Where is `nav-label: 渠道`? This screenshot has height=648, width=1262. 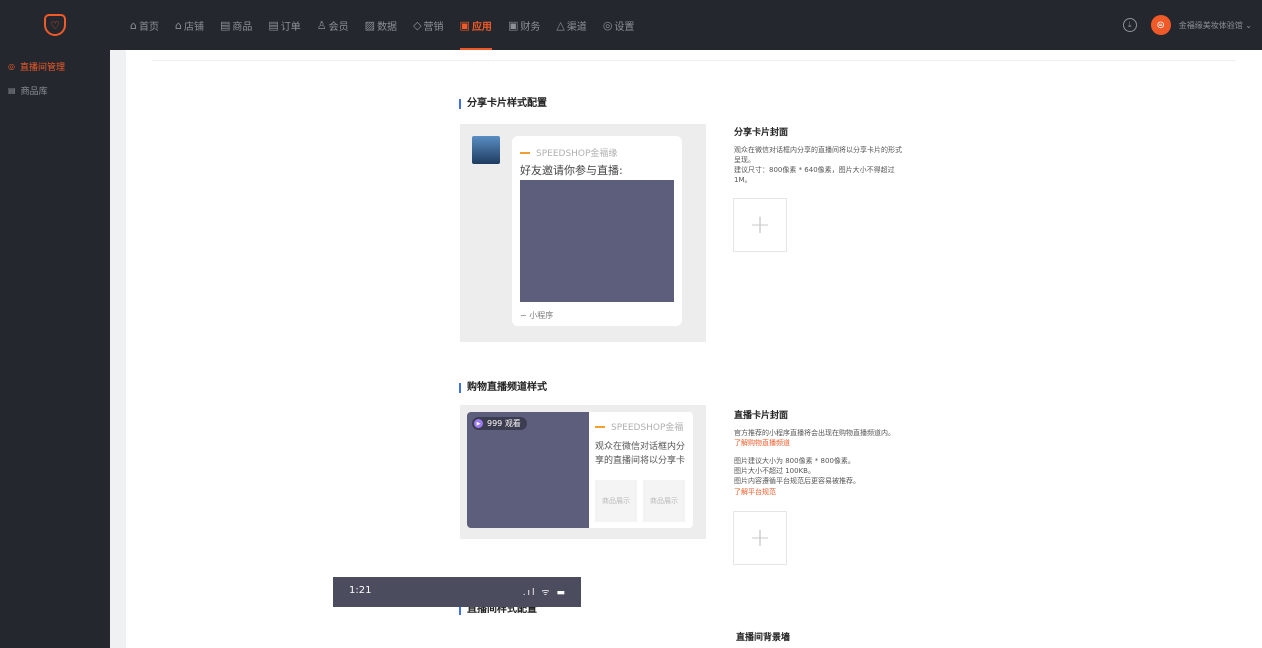 nav-label: 渠道 is located at coordinates (576, 27).